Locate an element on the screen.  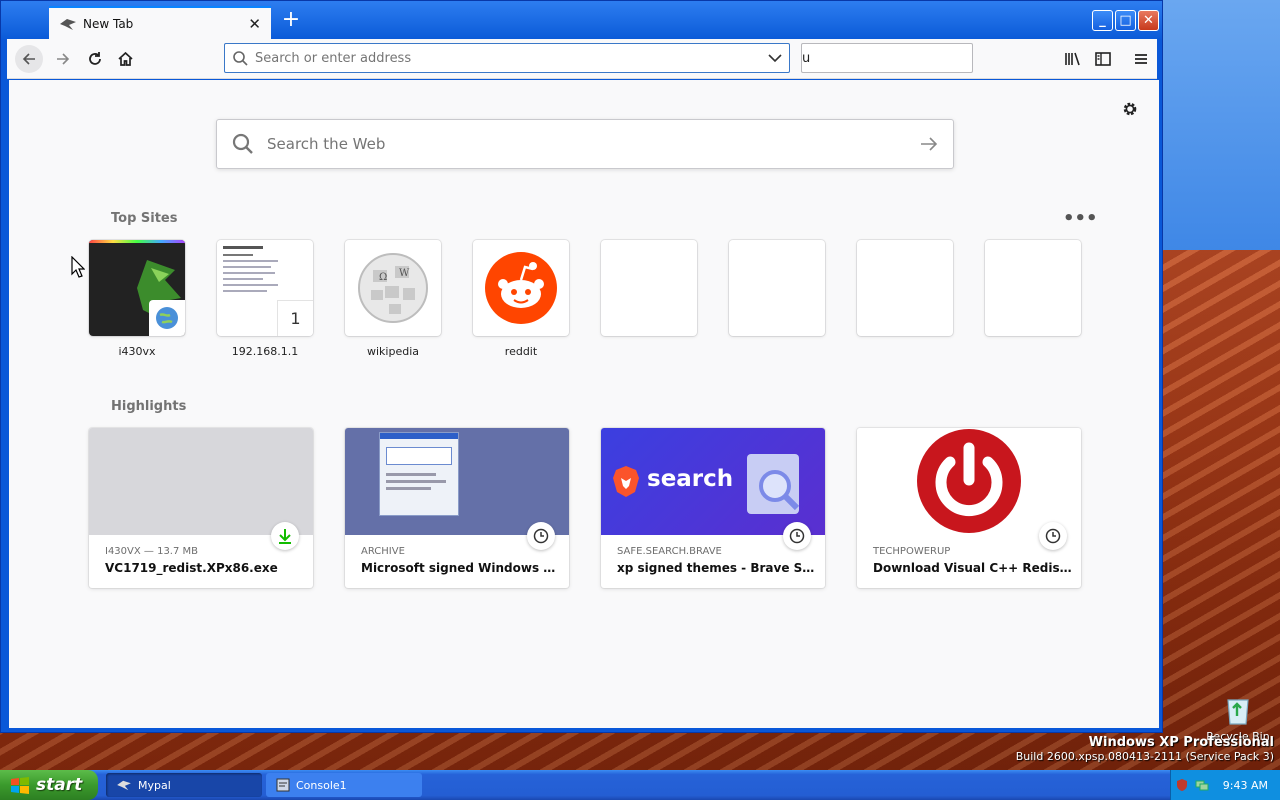
sidebar-icon is located at coordinates (1103, 59).